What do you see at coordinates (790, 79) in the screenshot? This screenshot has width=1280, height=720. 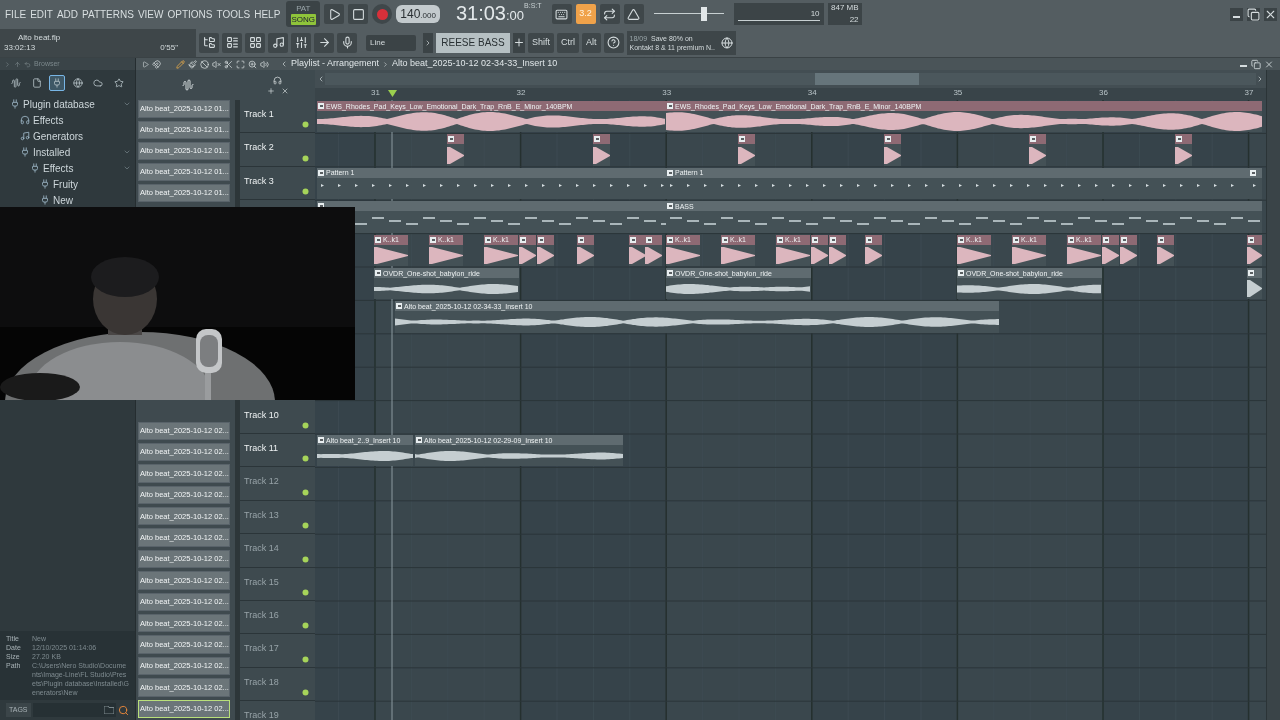 I see `overview-scrollbar` at bounding box center [790, 79].